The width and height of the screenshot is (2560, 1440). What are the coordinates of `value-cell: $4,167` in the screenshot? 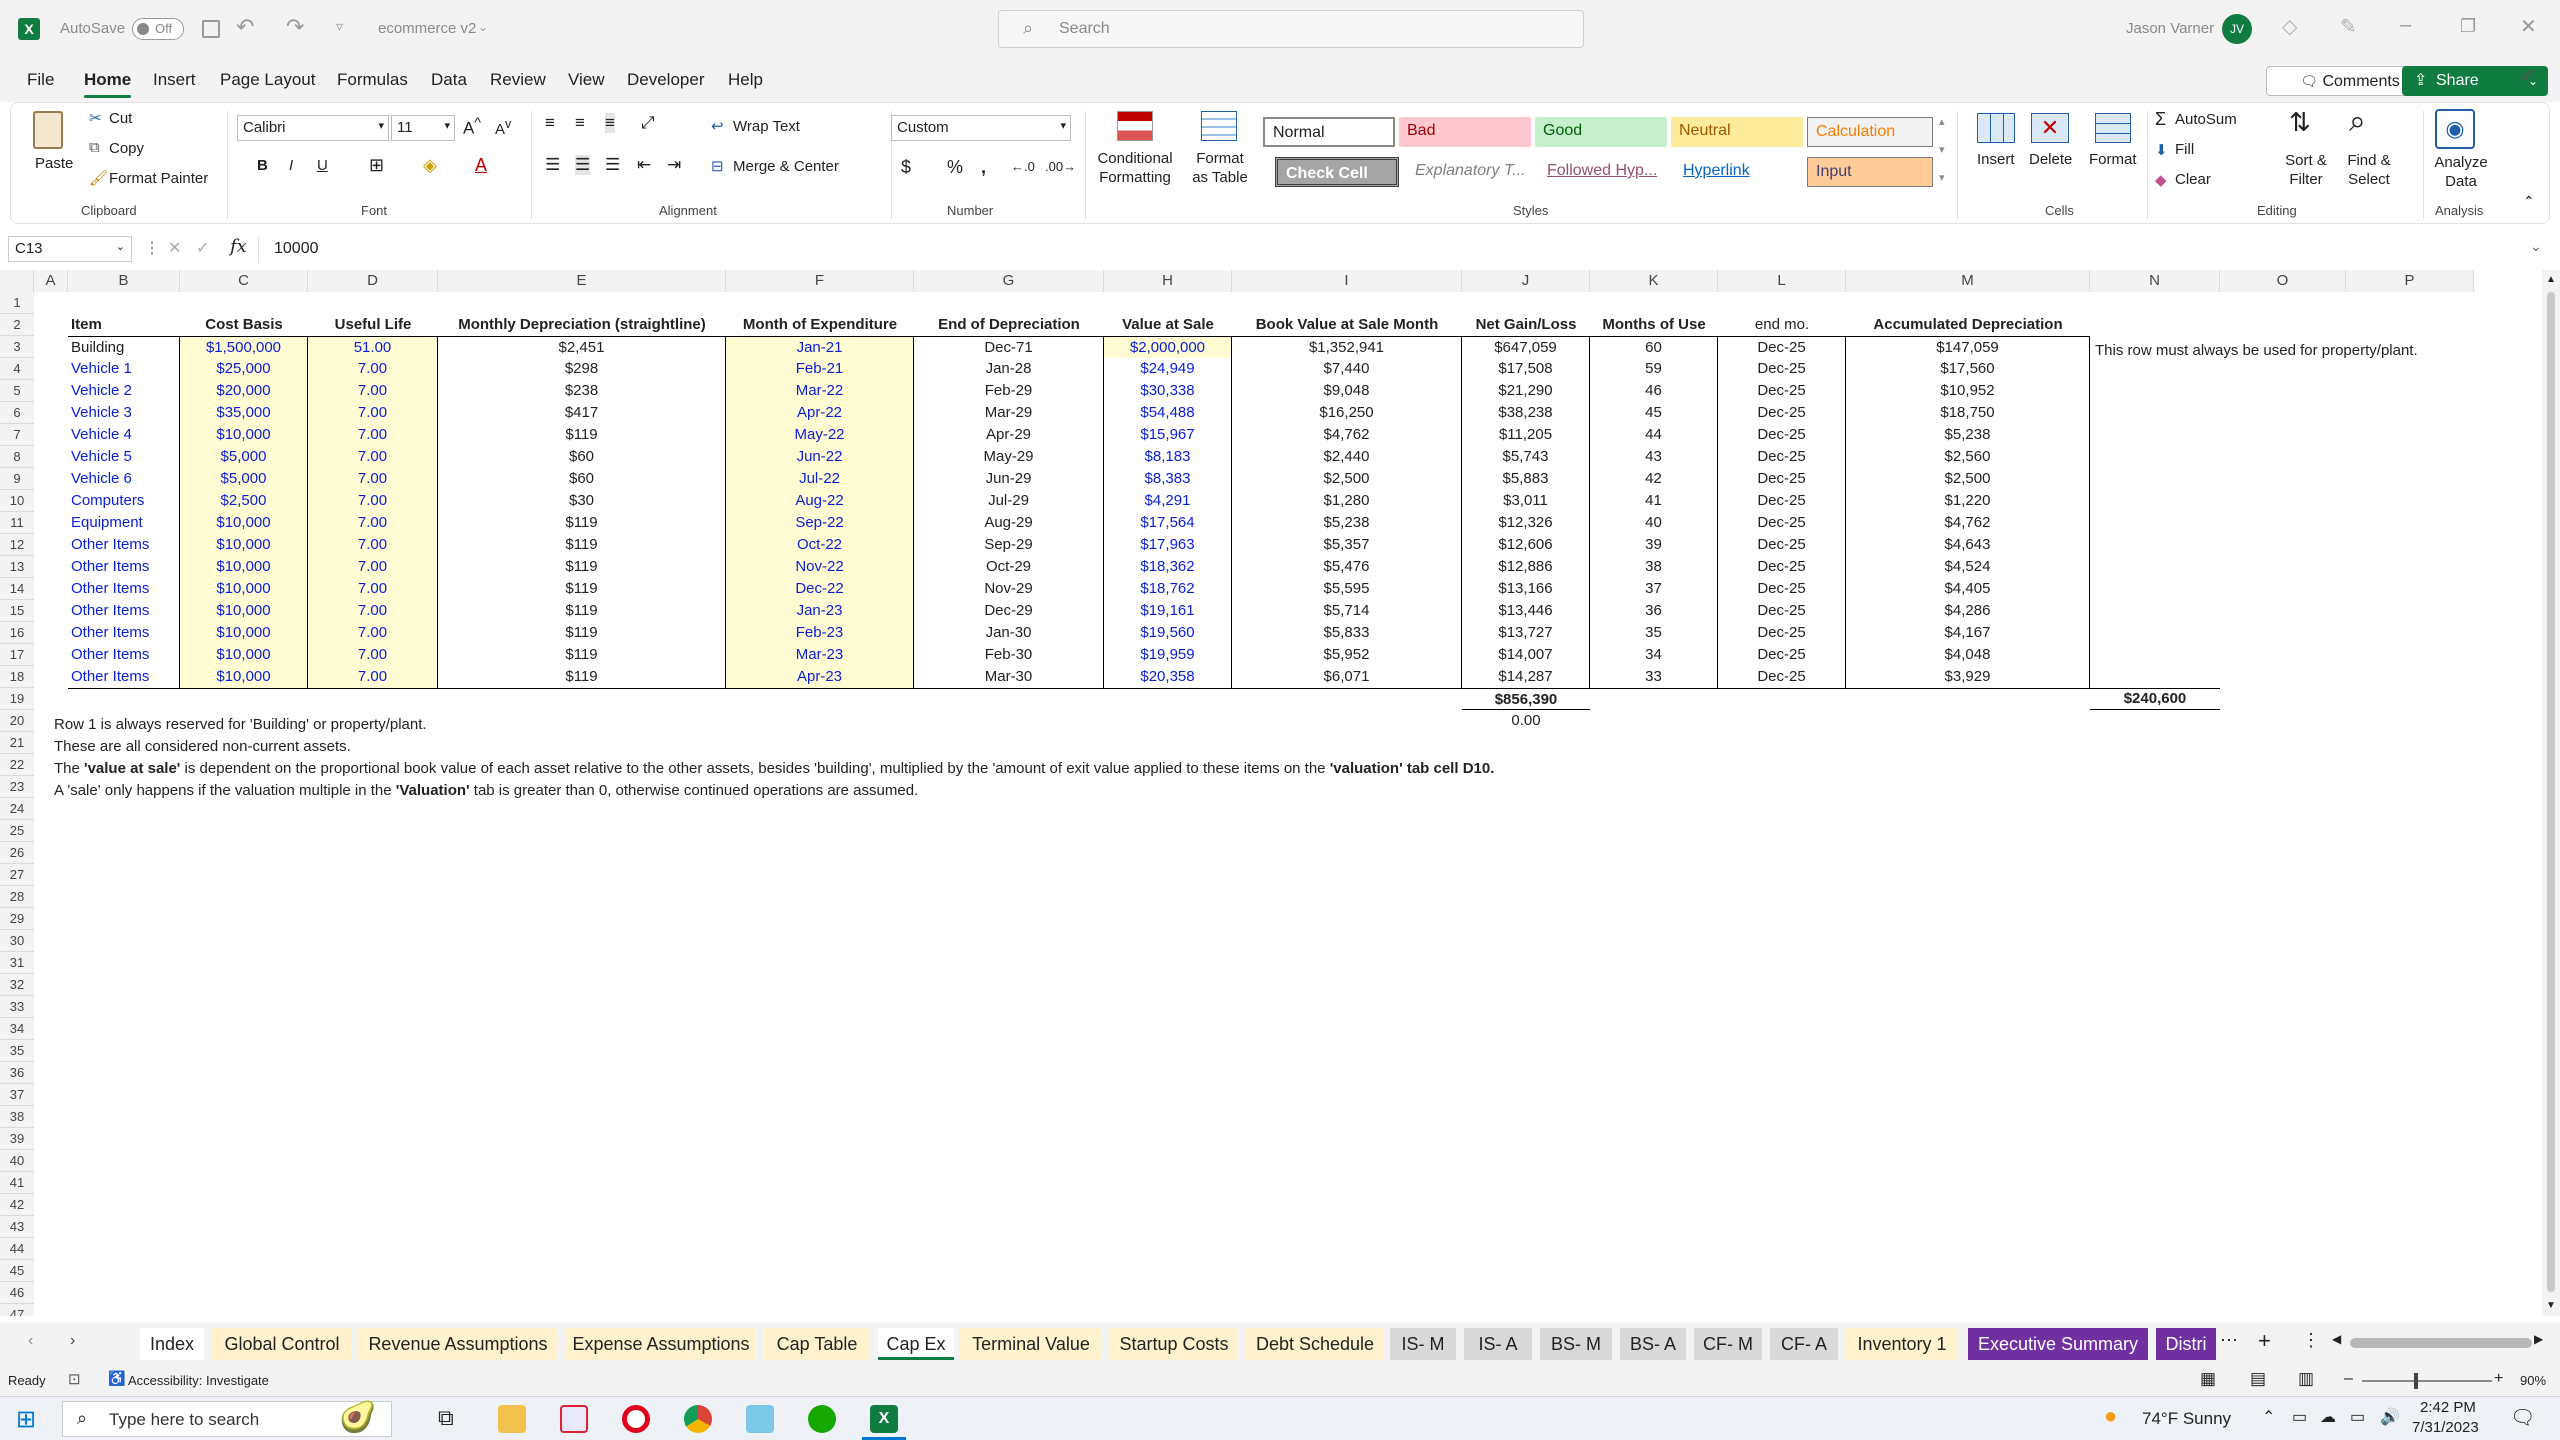 It's located at (1968, 633).